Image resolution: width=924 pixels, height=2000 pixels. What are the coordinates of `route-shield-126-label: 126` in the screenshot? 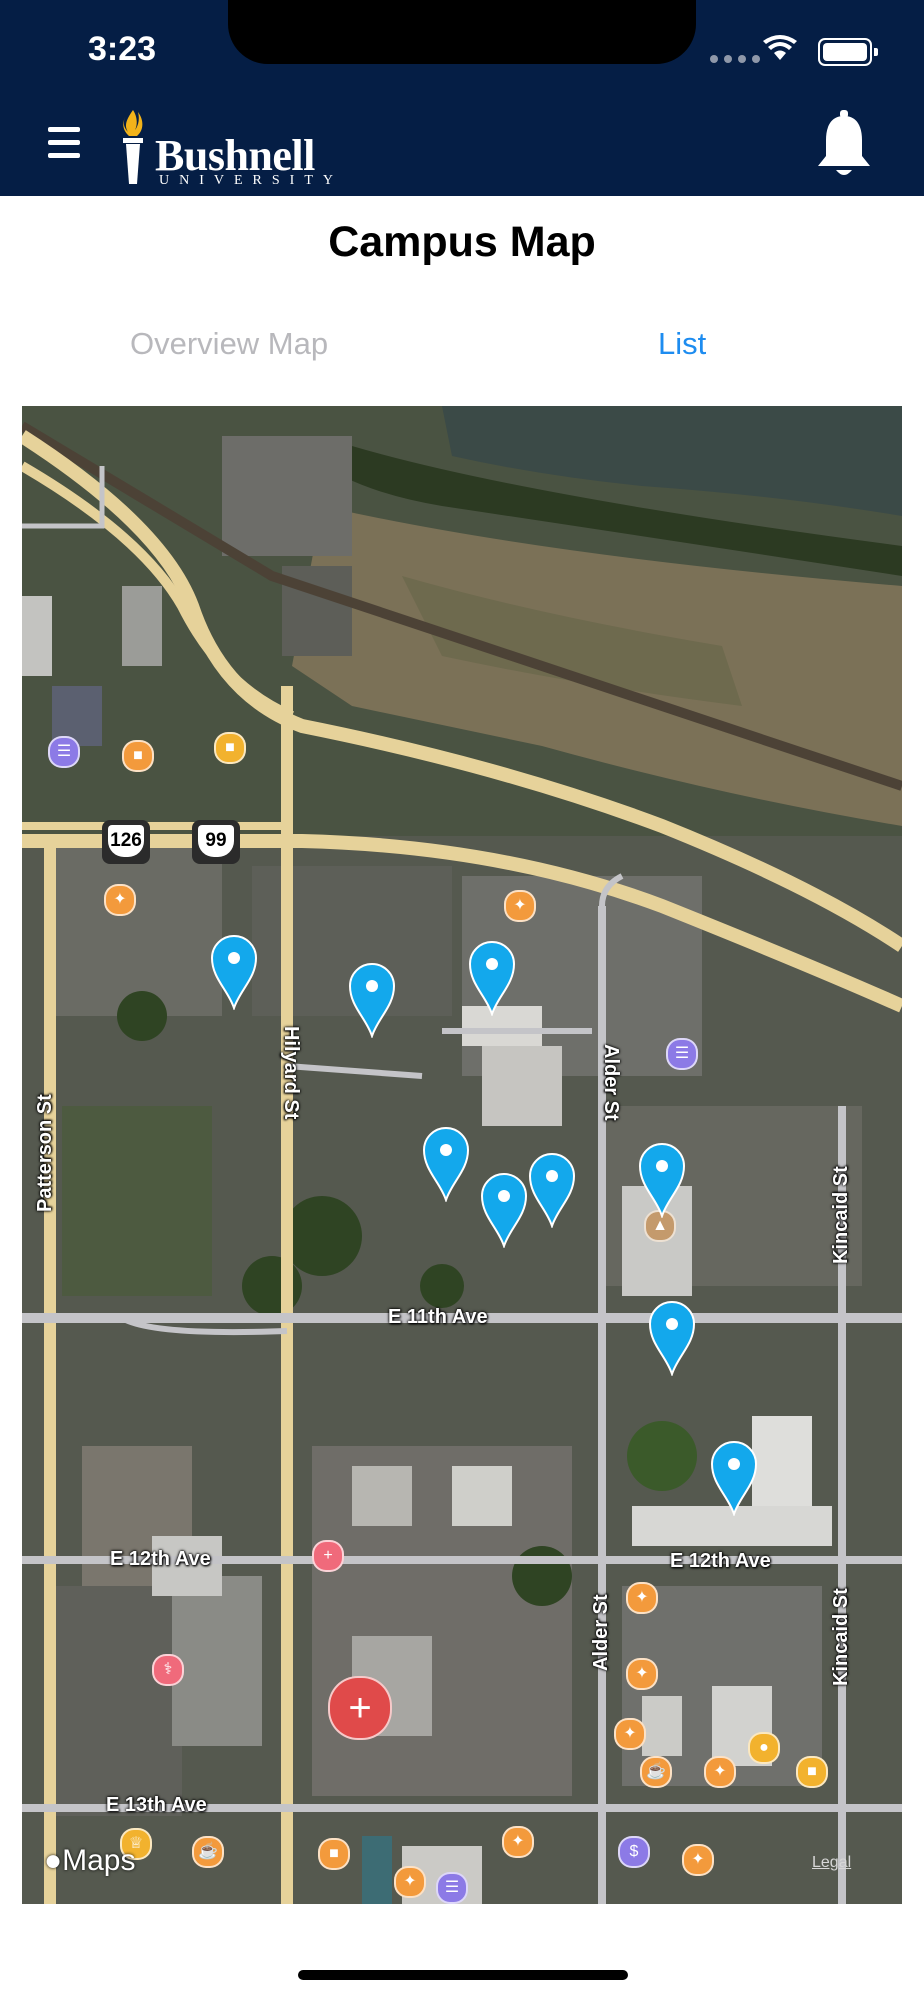 It's located at (126, 841).